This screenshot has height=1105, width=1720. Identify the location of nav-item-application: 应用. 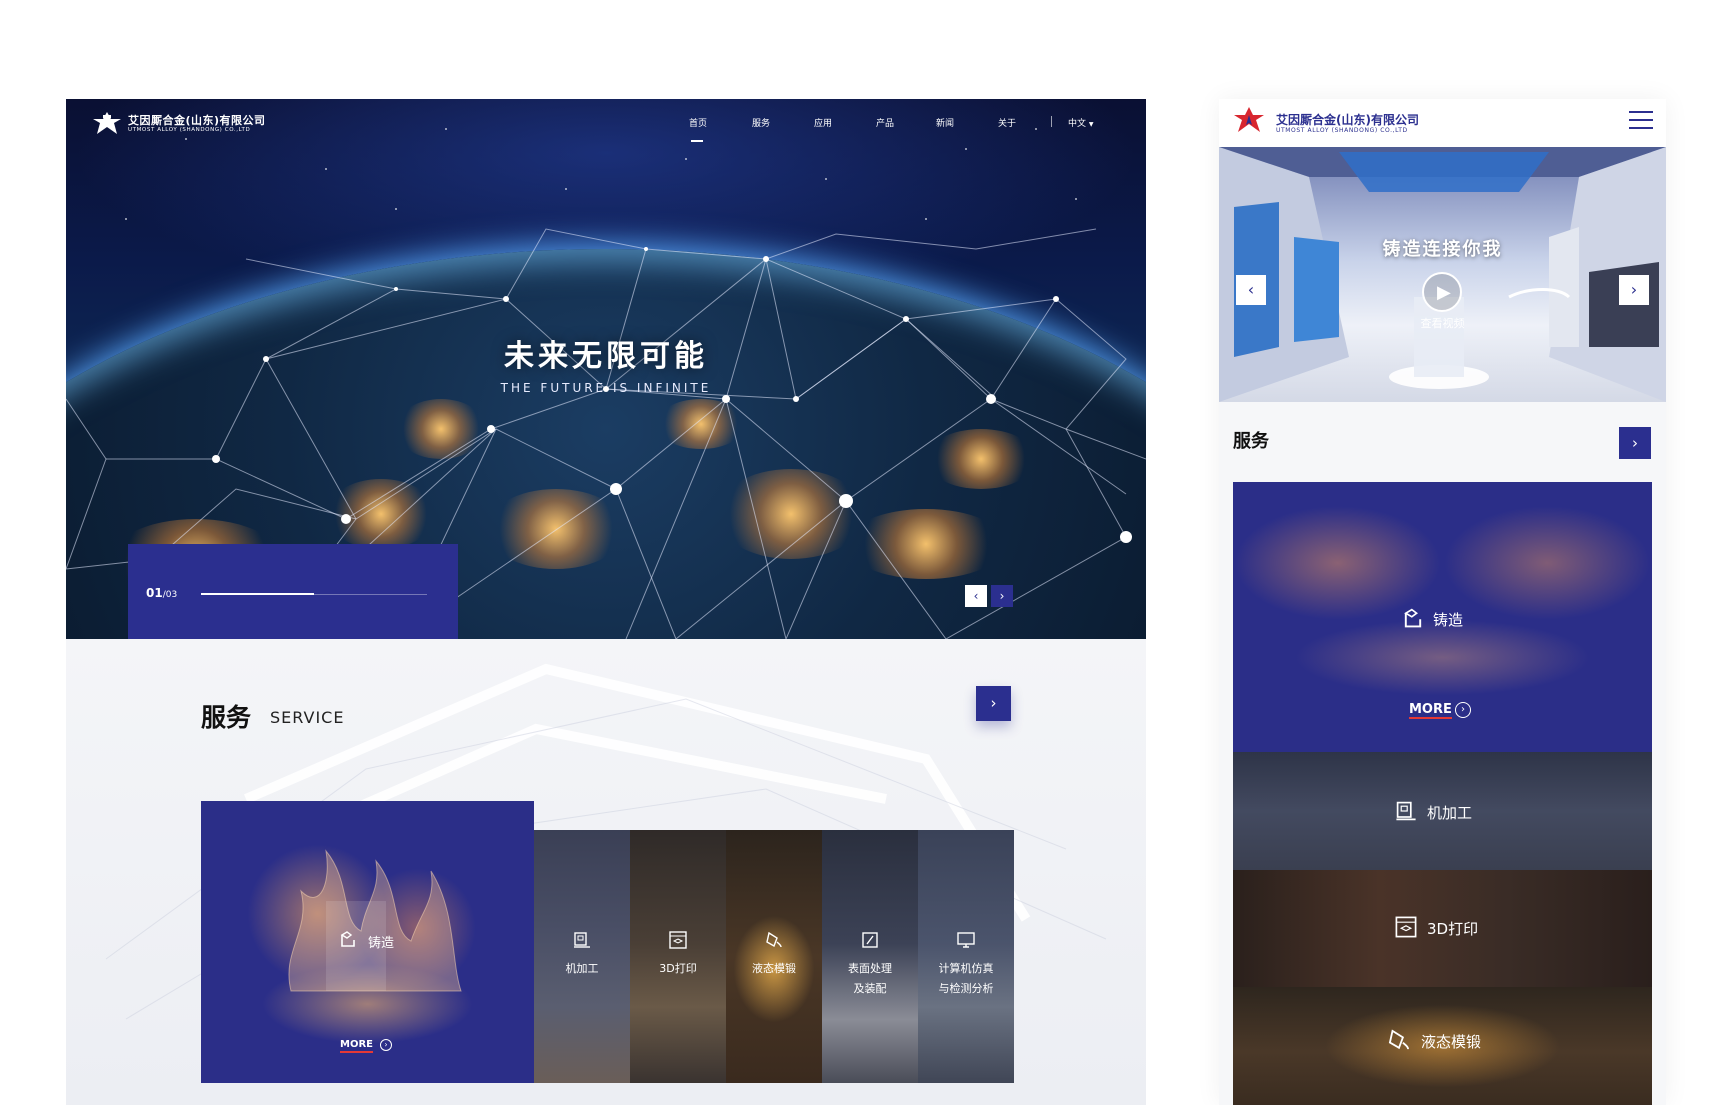
(823, 122).